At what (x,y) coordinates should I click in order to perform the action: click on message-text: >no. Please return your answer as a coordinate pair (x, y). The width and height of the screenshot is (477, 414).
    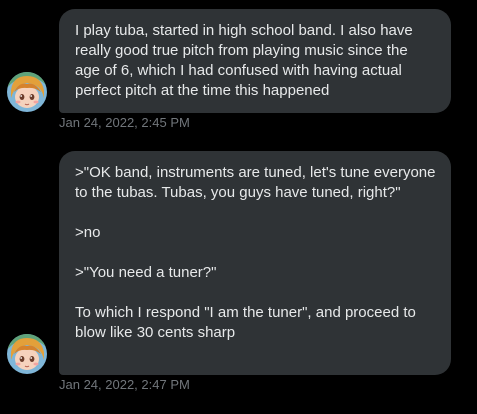
    Looking at the image, I should click on (88, 232).